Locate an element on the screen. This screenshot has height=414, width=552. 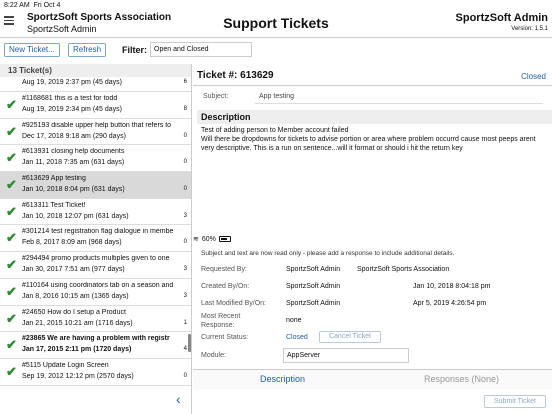
status-value: Closed is located at coordinates (297, 337).